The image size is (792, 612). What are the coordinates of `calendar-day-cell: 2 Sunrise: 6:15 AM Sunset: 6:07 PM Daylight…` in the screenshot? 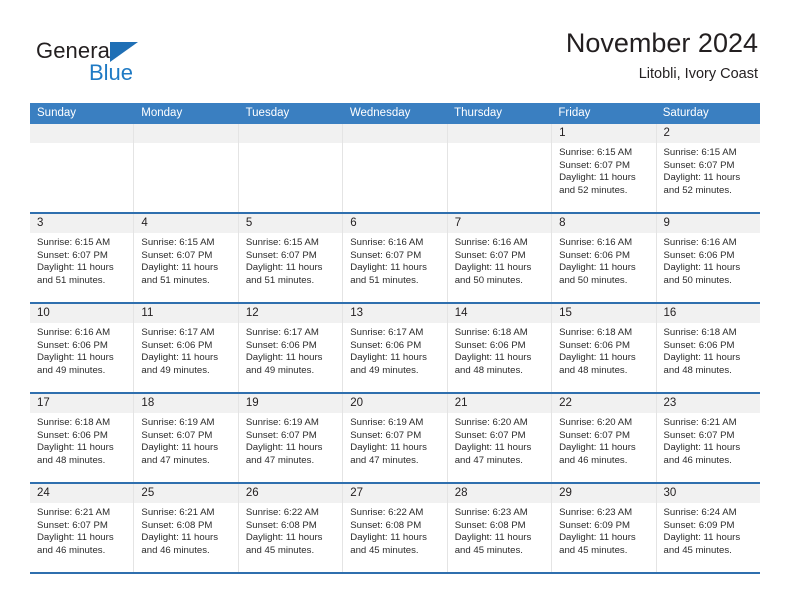 It's located at (707, 168).